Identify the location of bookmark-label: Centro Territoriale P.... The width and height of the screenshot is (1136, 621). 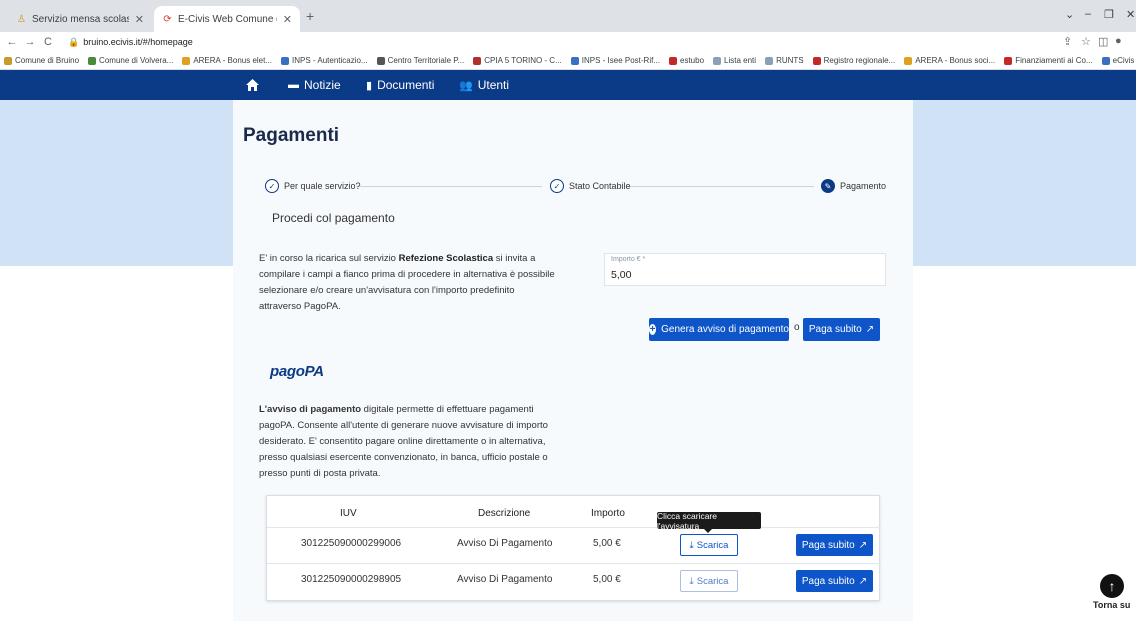
(426, 60).